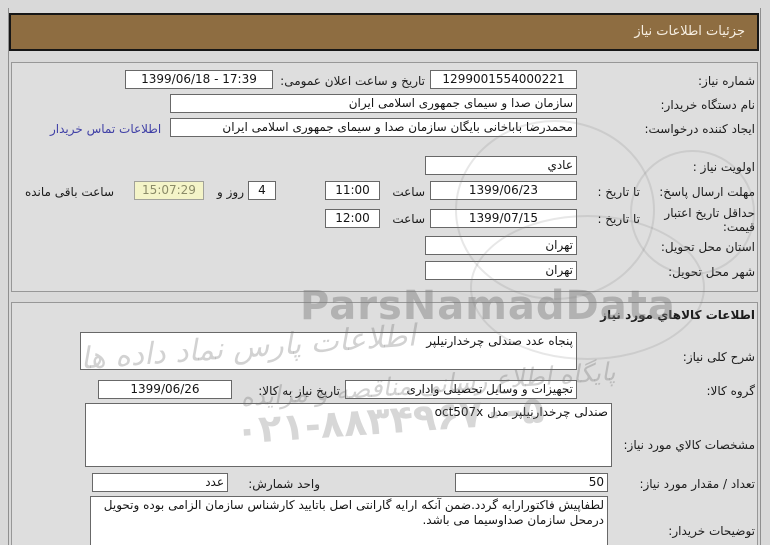 This screenshot has height=545, width=770. What do you see at coordinates (230, 192) in the screenshot?
I see `days-label: روز و` at bounding box center [230, 192].